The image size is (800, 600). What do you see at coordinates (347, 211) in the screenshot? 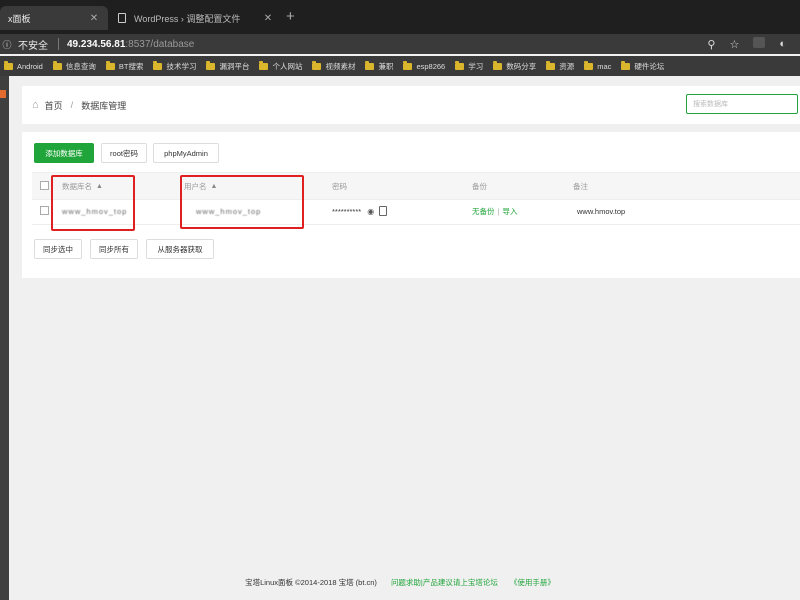
I see `masked-password: **********` at bounding box center [347, 211].